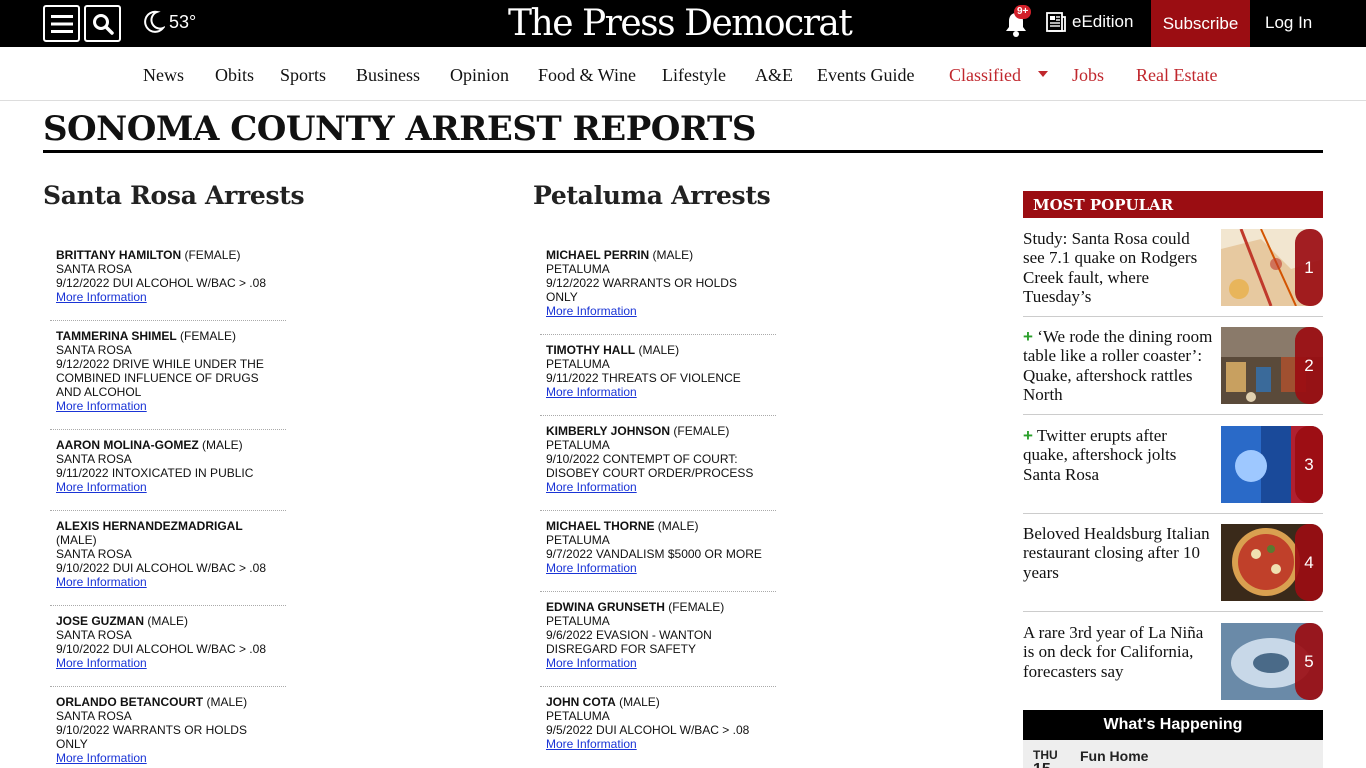 This screenshot has height=768, width=1366. I want to click on temperature: 53°, so click(183, 21).